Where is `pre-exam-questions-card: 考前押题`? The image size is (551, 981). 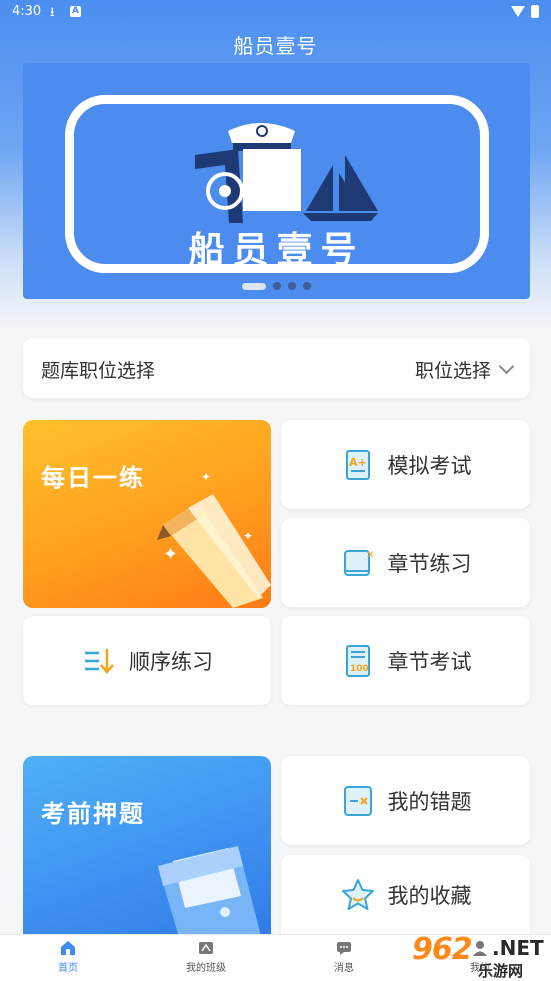 pre-exam-questions-card: 考前押题 is located at coordinates (147, 851).